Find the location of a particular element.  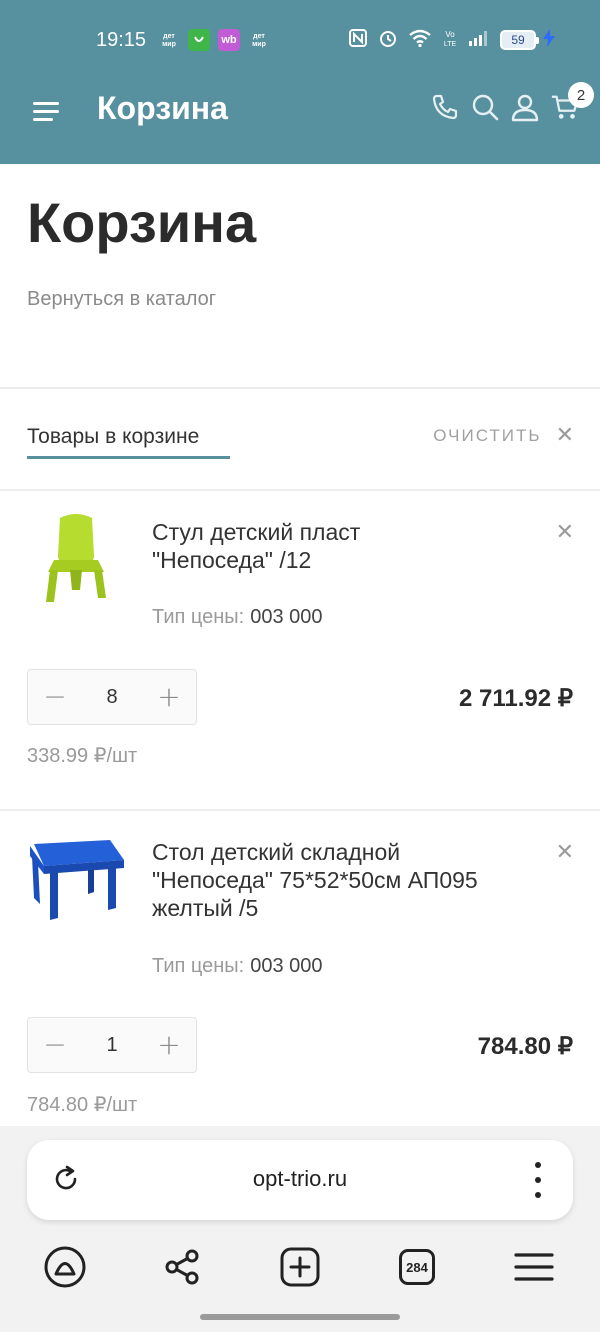

url-text: opt-trio.ru is located at coordinates (300, 1178).